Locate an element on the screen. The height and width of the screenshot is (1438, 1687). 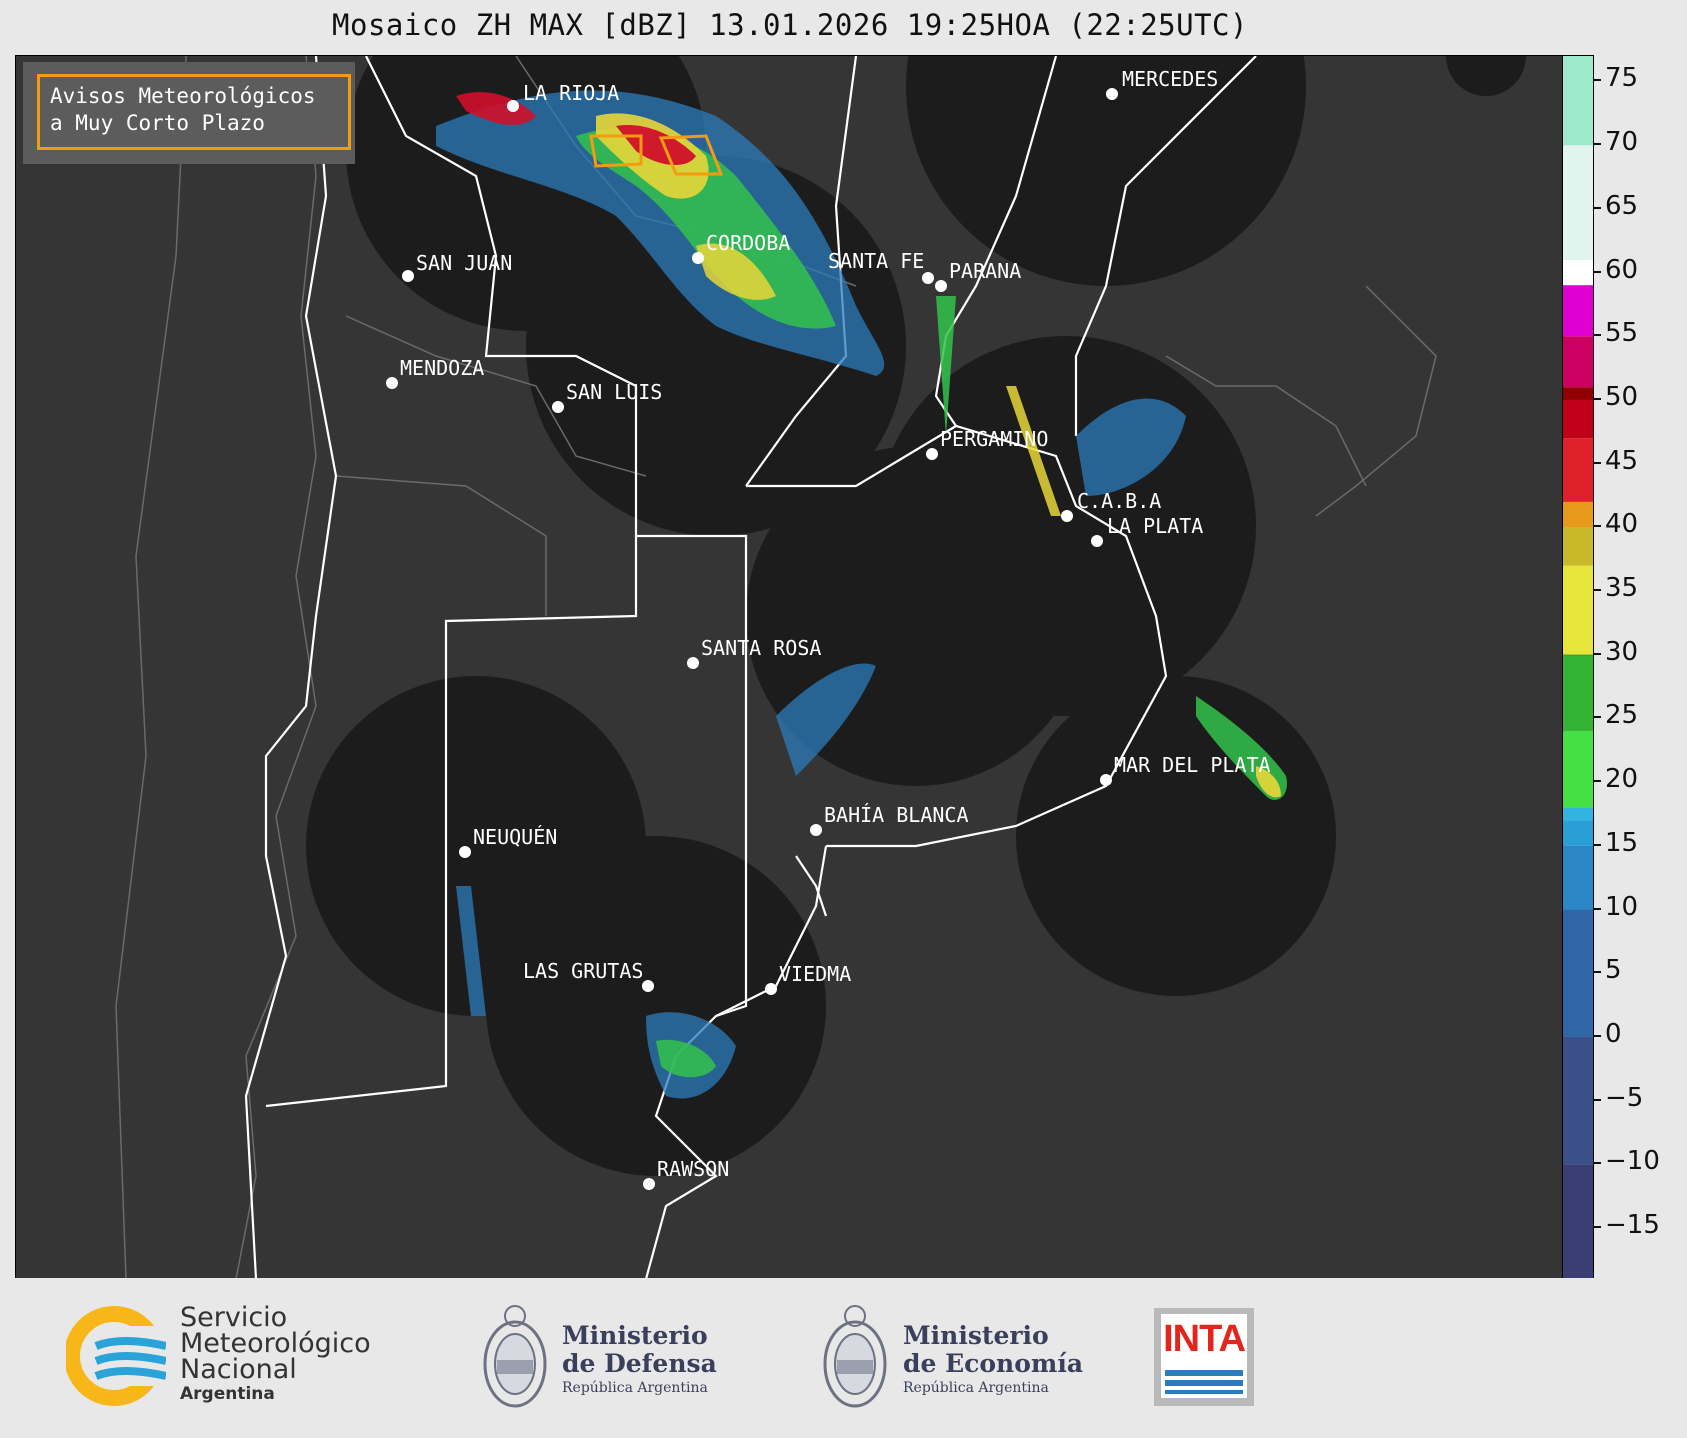
colorbar-tick-label: 20 is located at coordinates (1622, 779).